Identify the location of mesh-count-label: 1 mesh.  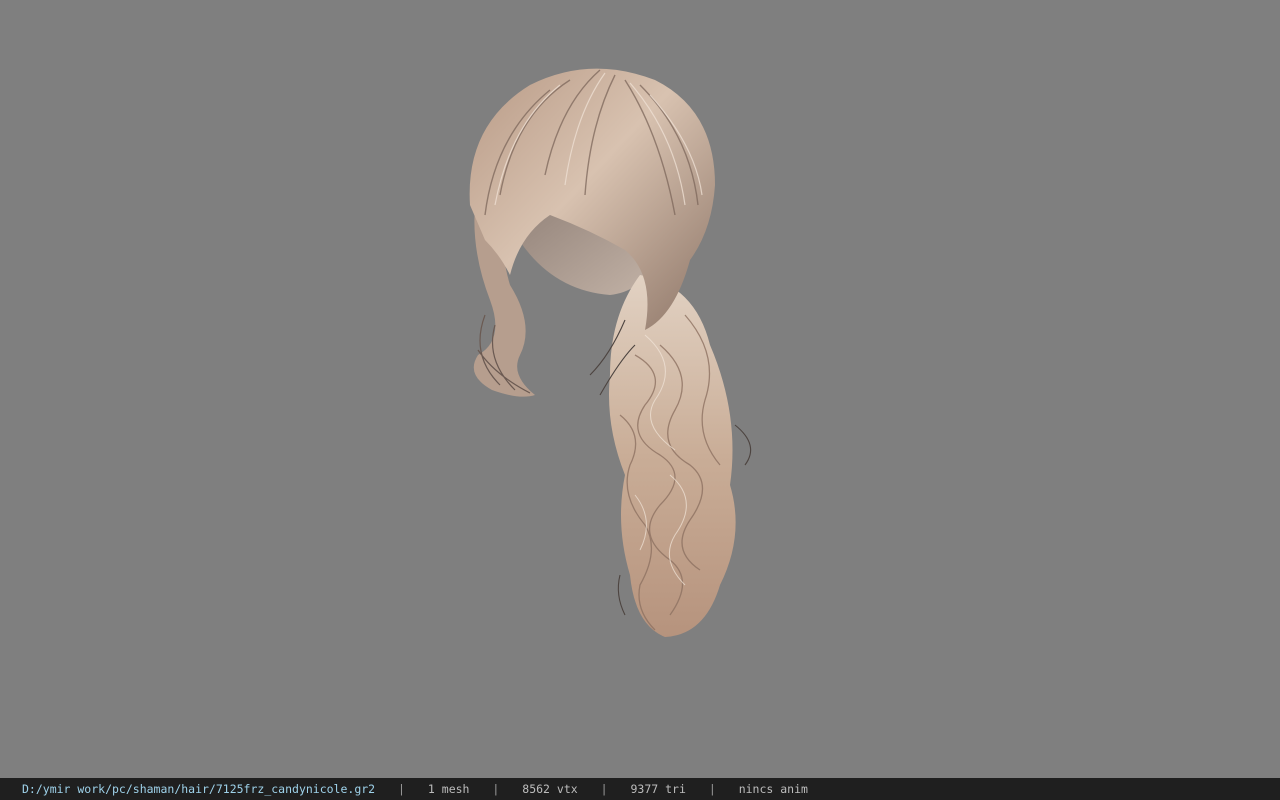
(448, 789).